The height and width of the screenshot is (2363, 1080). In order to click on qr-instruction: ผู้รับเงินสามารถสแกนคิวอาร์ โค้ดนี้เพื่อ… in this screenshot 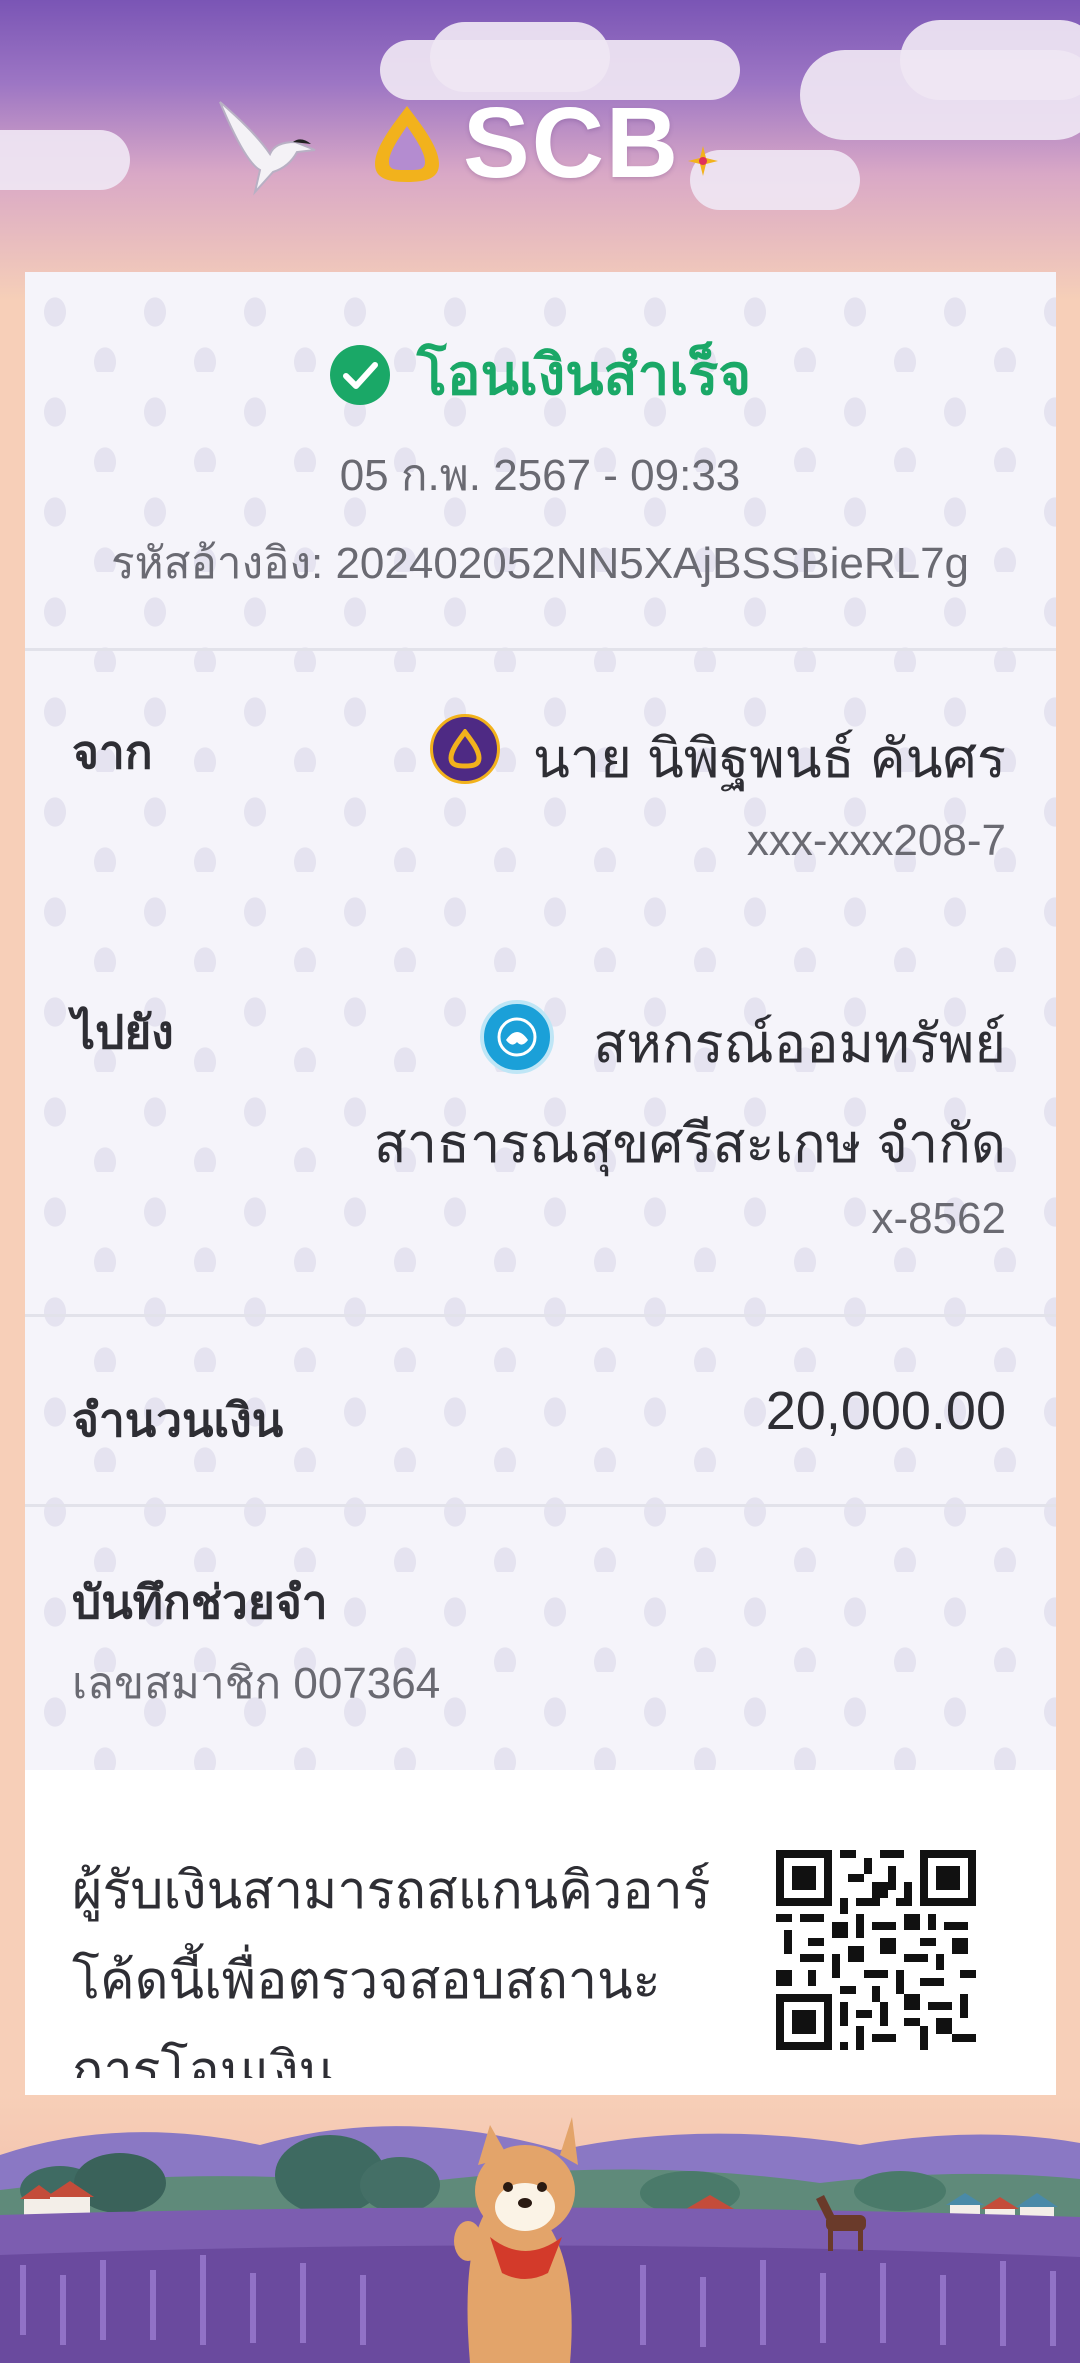, I will do `click(392, 1981)`.